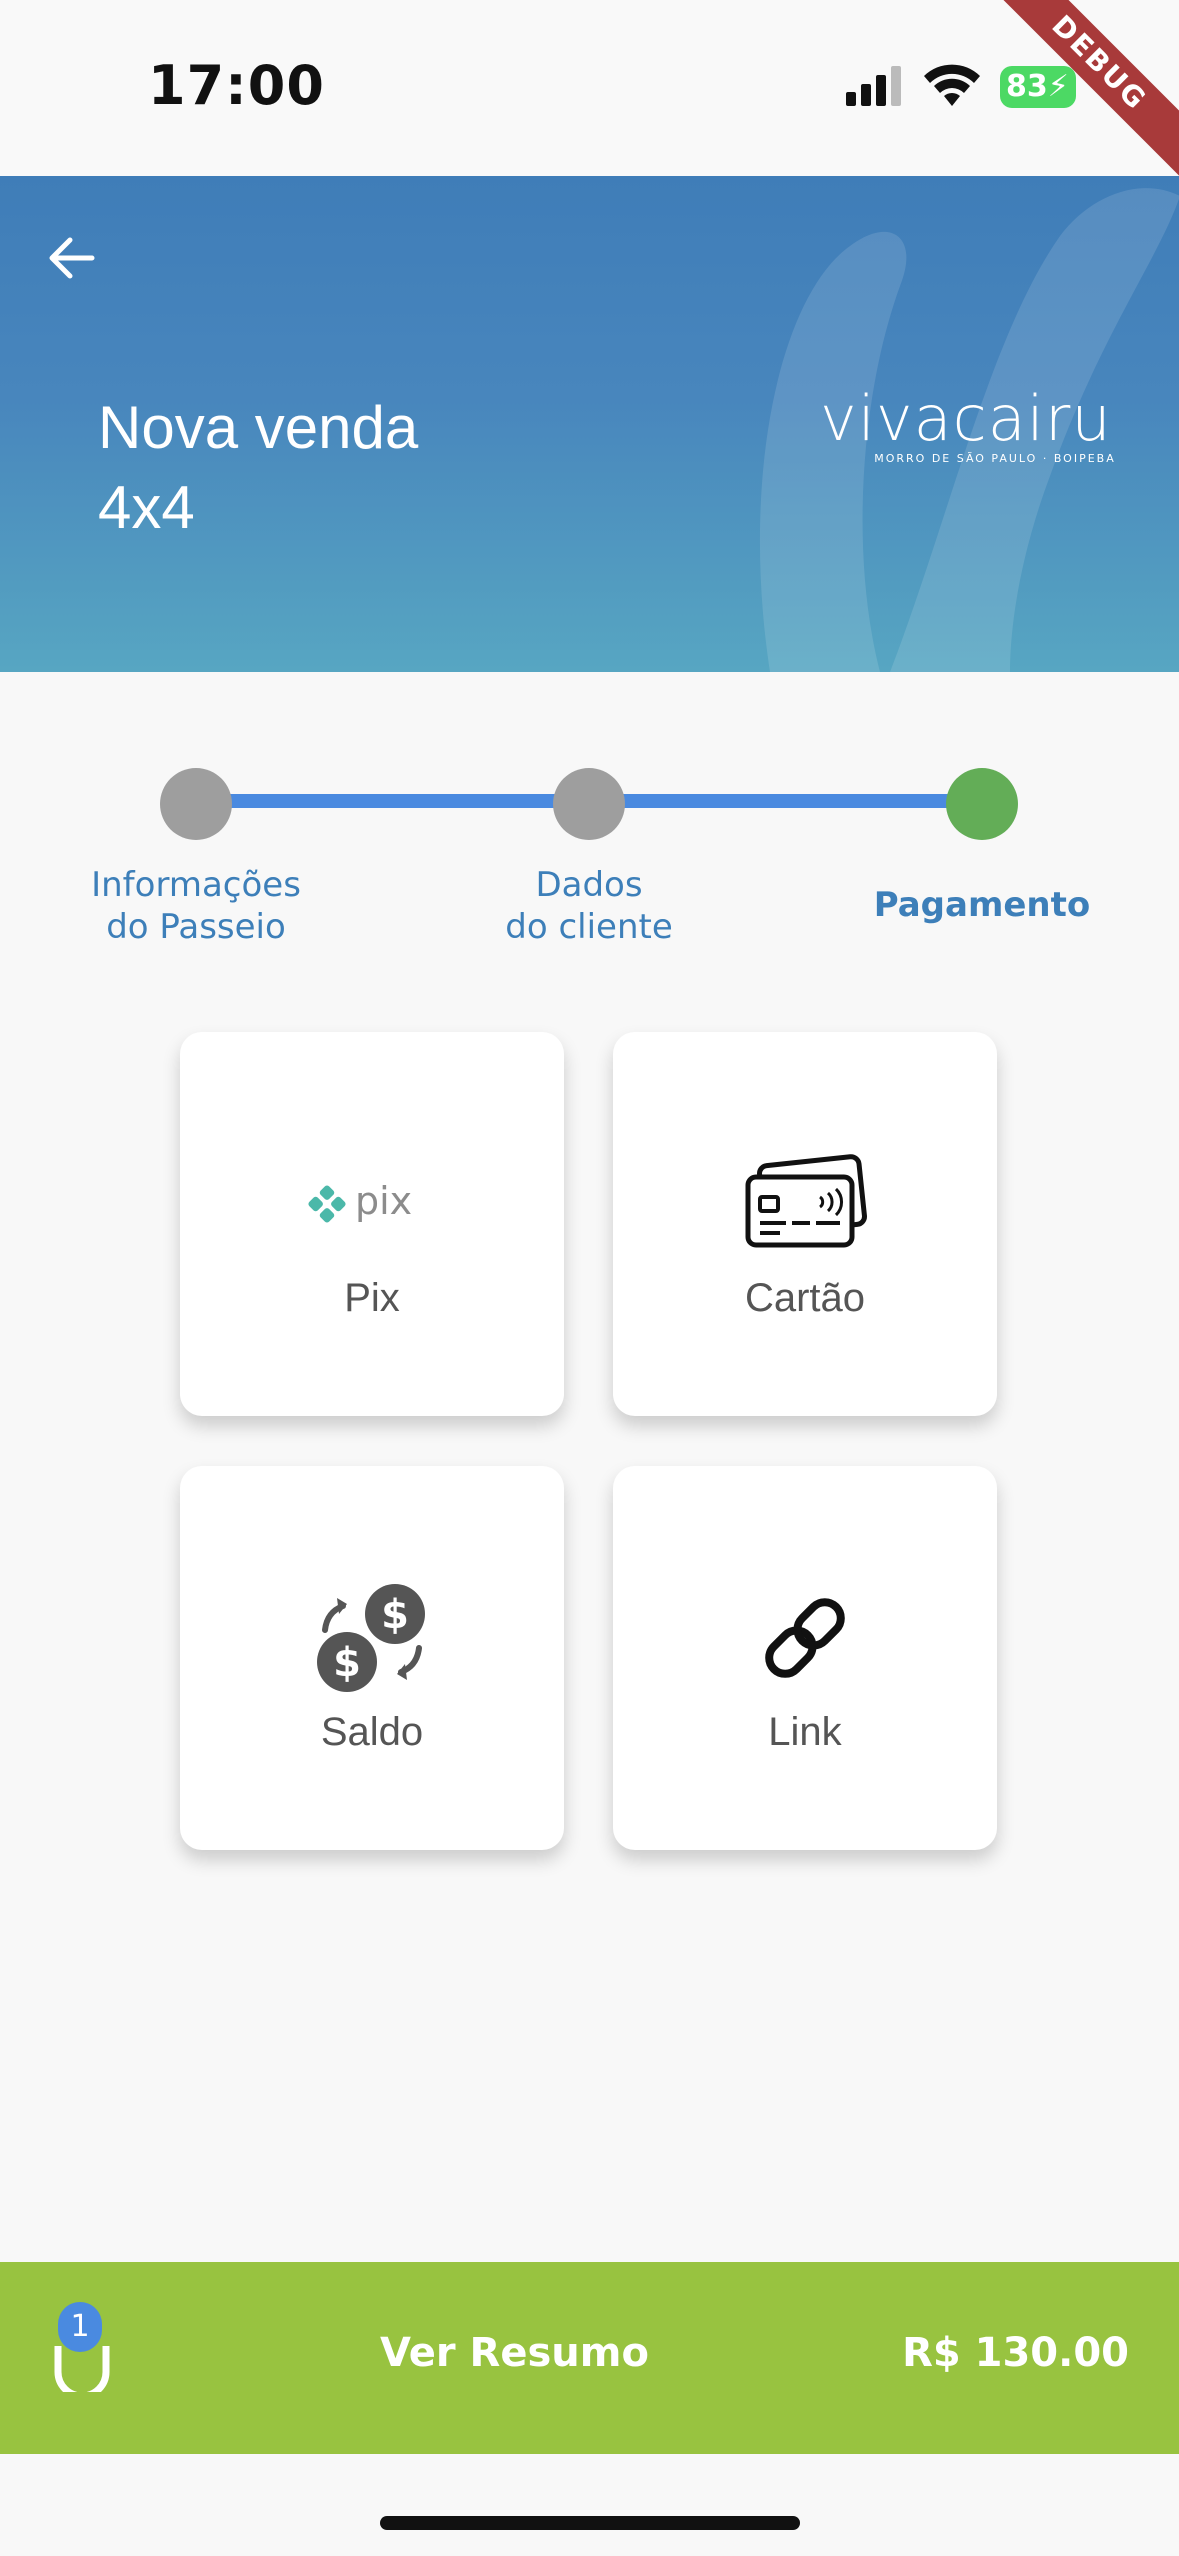 The width and height of the screenshot is (1179, 2556). What do you see at coordinates (589, 804) in the screenshot?
I see `step-dot-dados` at bounding box center [589, 804].